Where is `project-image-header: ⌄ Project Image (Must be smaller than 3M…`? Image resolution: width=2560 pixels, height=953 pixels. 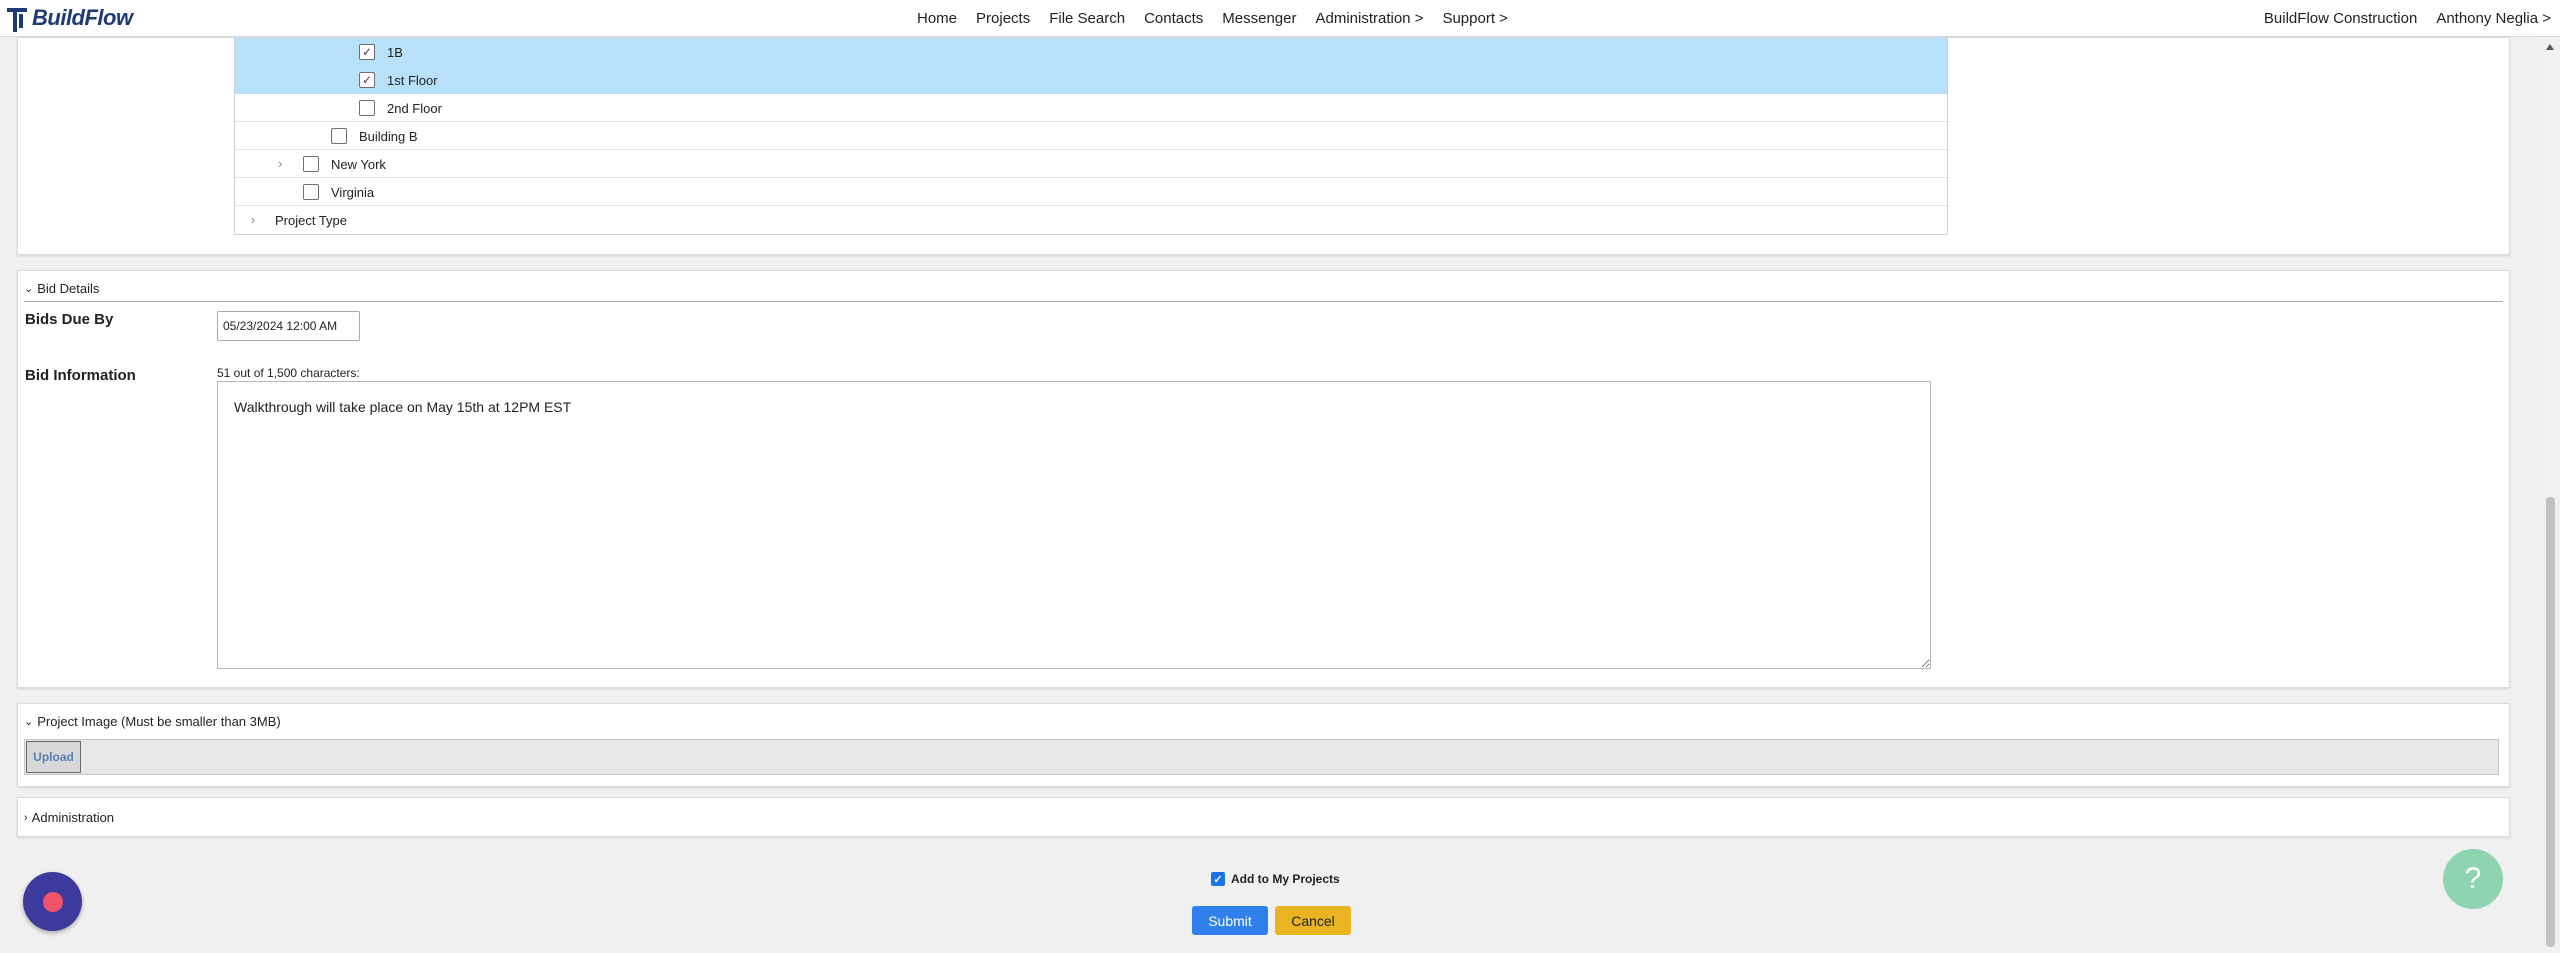
project-image-header: ⌄ Project Image (Must be smaller than 3M… is located at coordinates (152, 721).